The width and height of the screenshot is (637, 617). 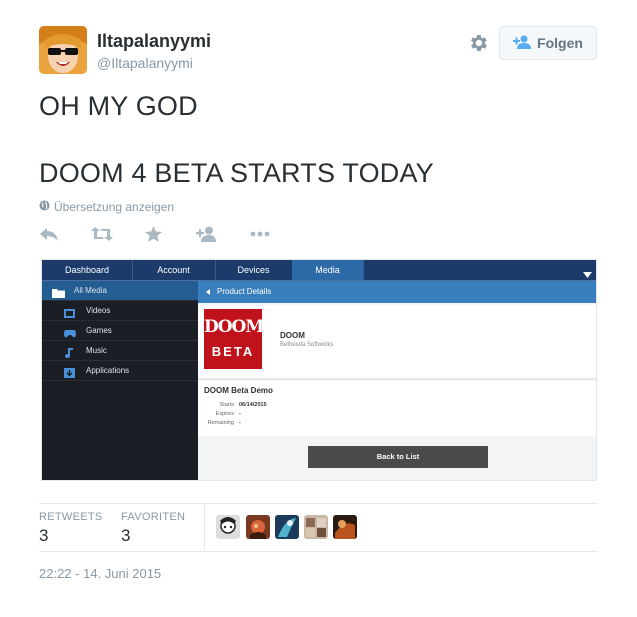 What do you see at coordinates (69, 372) in the screenshot?
I see `download-icon` at bounding box center [69, 372].